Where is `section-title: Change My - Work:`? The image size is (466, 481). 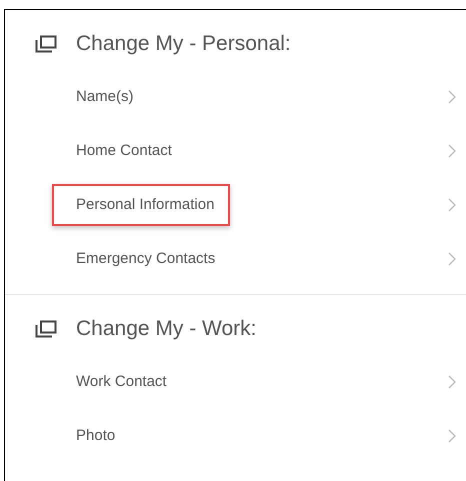 section-title: Change My - Work: is located at coordinates (166, 329).